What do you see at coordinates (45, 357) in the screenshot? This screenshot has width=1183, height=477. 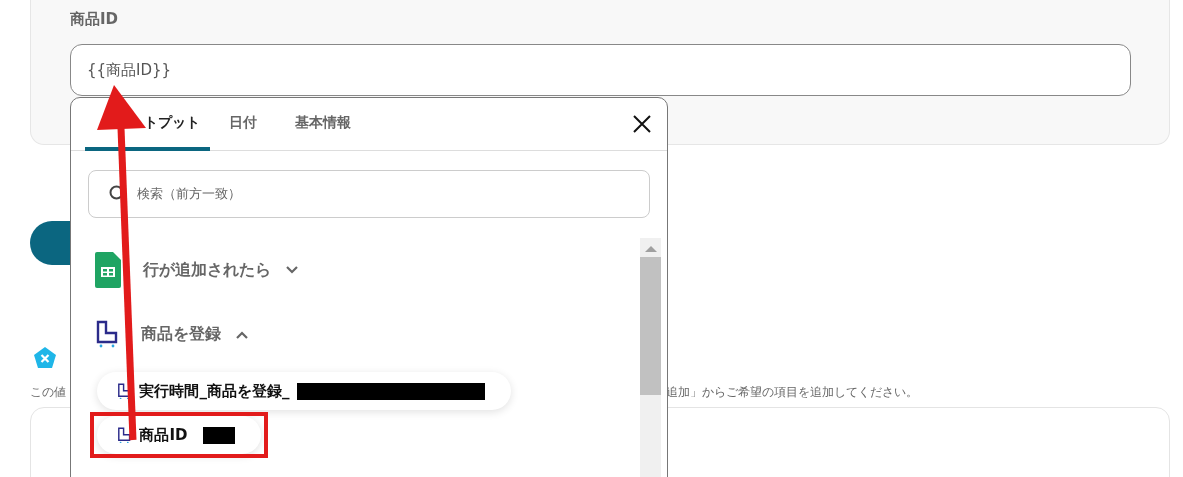 I see `pentagon-icon` at bounding box center [45, 357].